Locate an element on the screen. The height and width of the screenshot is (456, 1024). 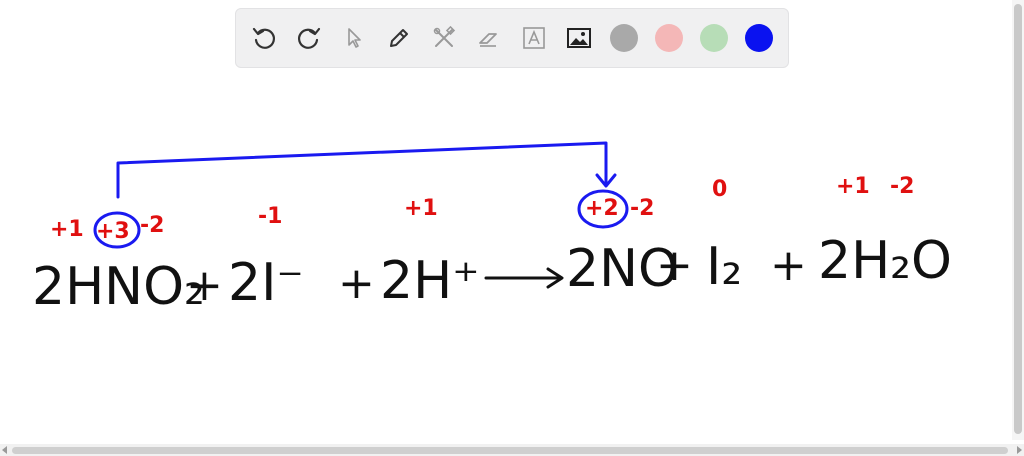
ox-h-water: +1 is located at coordinates (853, 186).